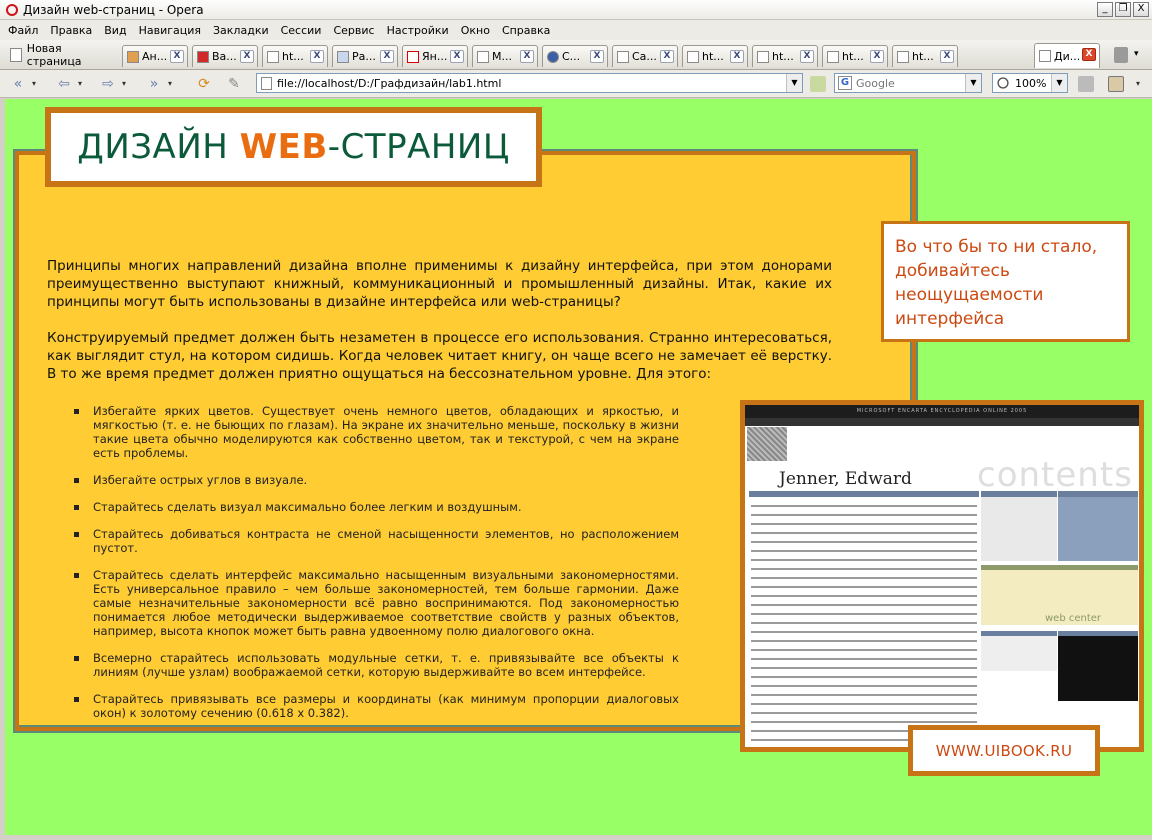 Image resolution: width=1152 pixels, height=840 pixels. I want to click on go-icon, so click(818, 84).